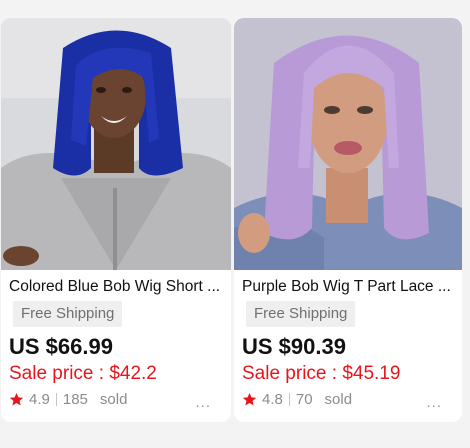  I want to click on rating-row: 4.9 185 sold, so click(68, 399).